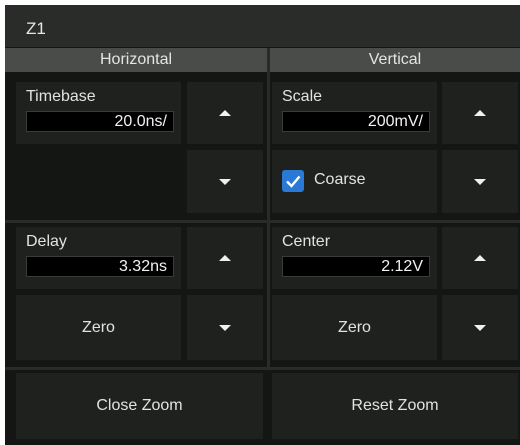 This screenshot has width=520, height=445. What do you see at coordinates (302, 96) in the screenshot?
I see `scale-label: Scale` at bounding box center [302, 96].